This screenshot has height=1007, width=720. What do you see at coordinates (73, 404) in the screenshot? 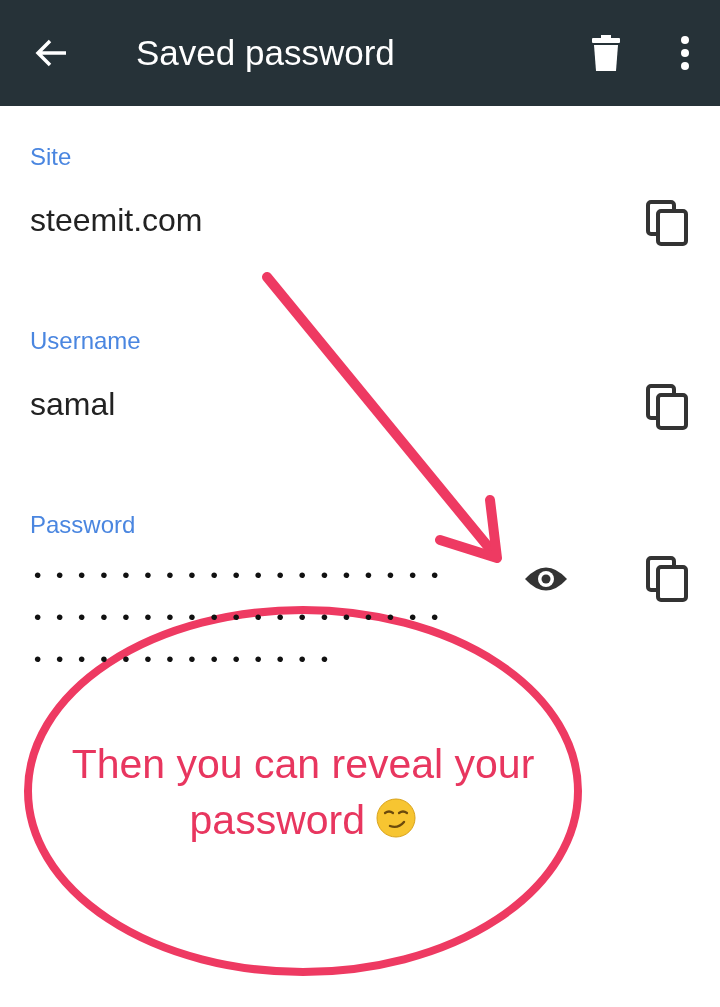
I see `field-value: samal` at bounding box center [73, 404].